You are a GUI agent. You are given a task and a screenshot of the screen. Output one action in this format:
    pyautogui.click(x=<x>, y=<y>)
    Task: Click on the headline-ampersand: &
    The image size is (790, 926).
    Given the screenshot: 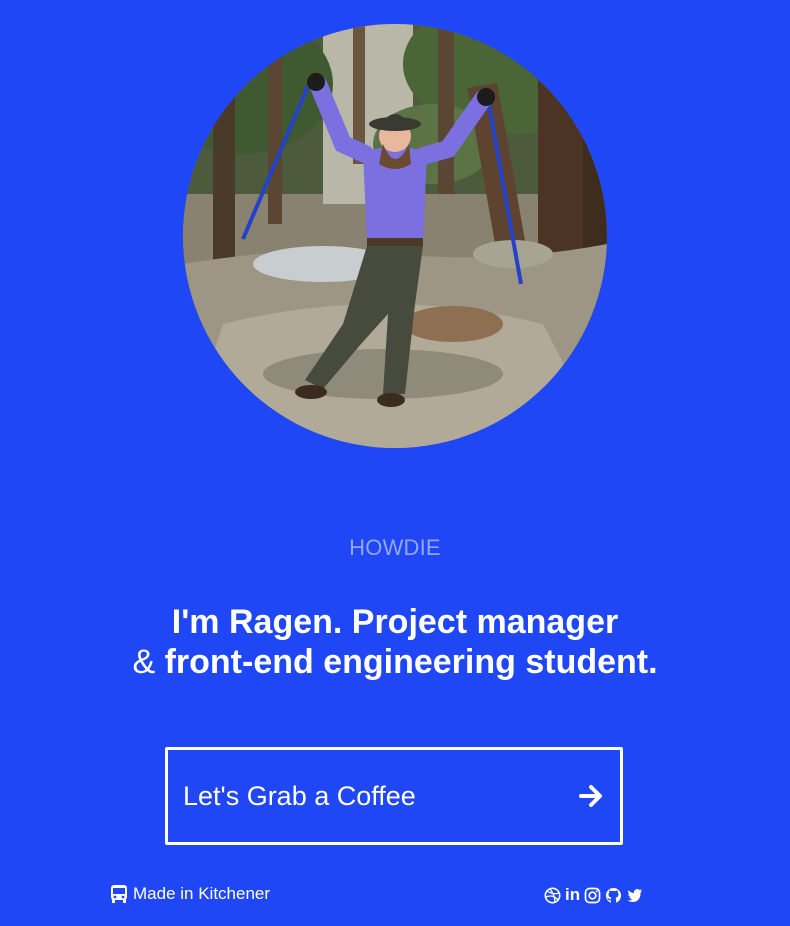 What is the action you would take?
    pyautogui.click(x=144, y=662)
    